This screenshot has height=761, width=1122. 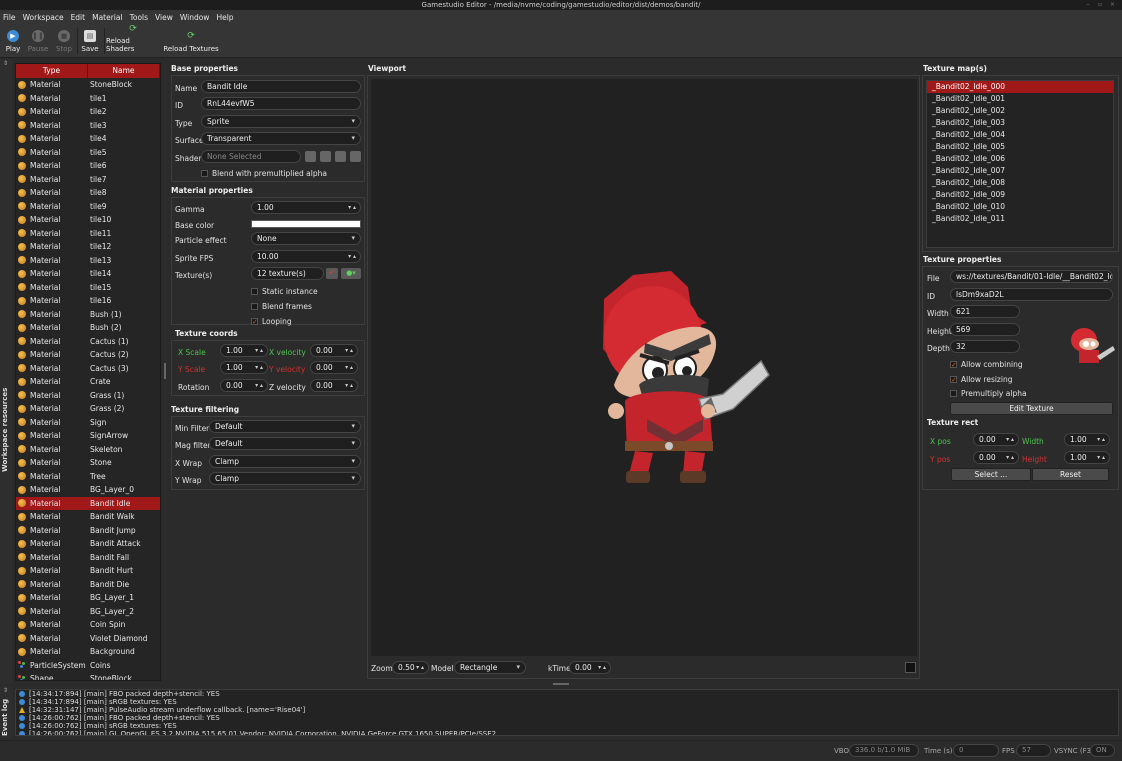 What do you see at coordinates (281, 121) in the screenshot?
I see `type-select: Sprite` at bounding box center [281, 121].